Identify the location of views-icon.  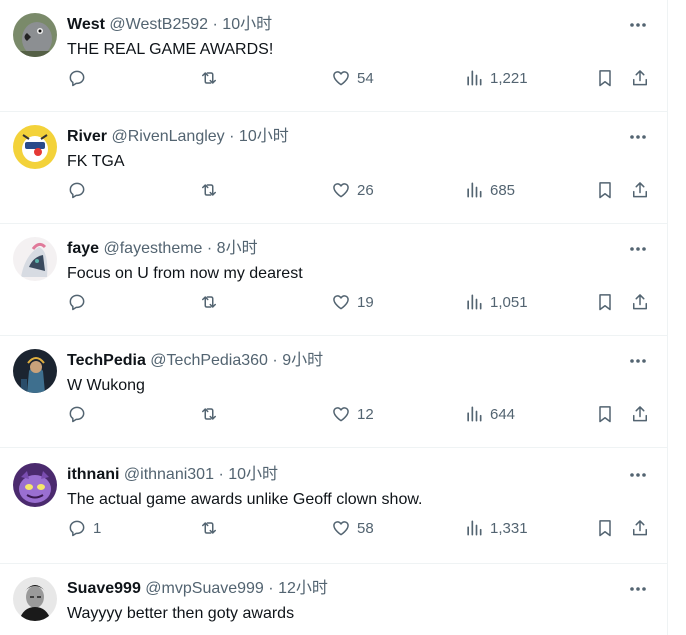
(474, 528).